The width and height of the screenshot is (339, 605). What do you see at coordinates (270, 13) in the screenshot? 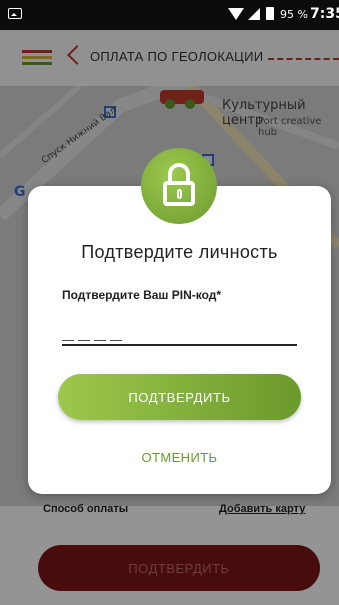
I see `battery-icon` at bounding box center [270, 13].